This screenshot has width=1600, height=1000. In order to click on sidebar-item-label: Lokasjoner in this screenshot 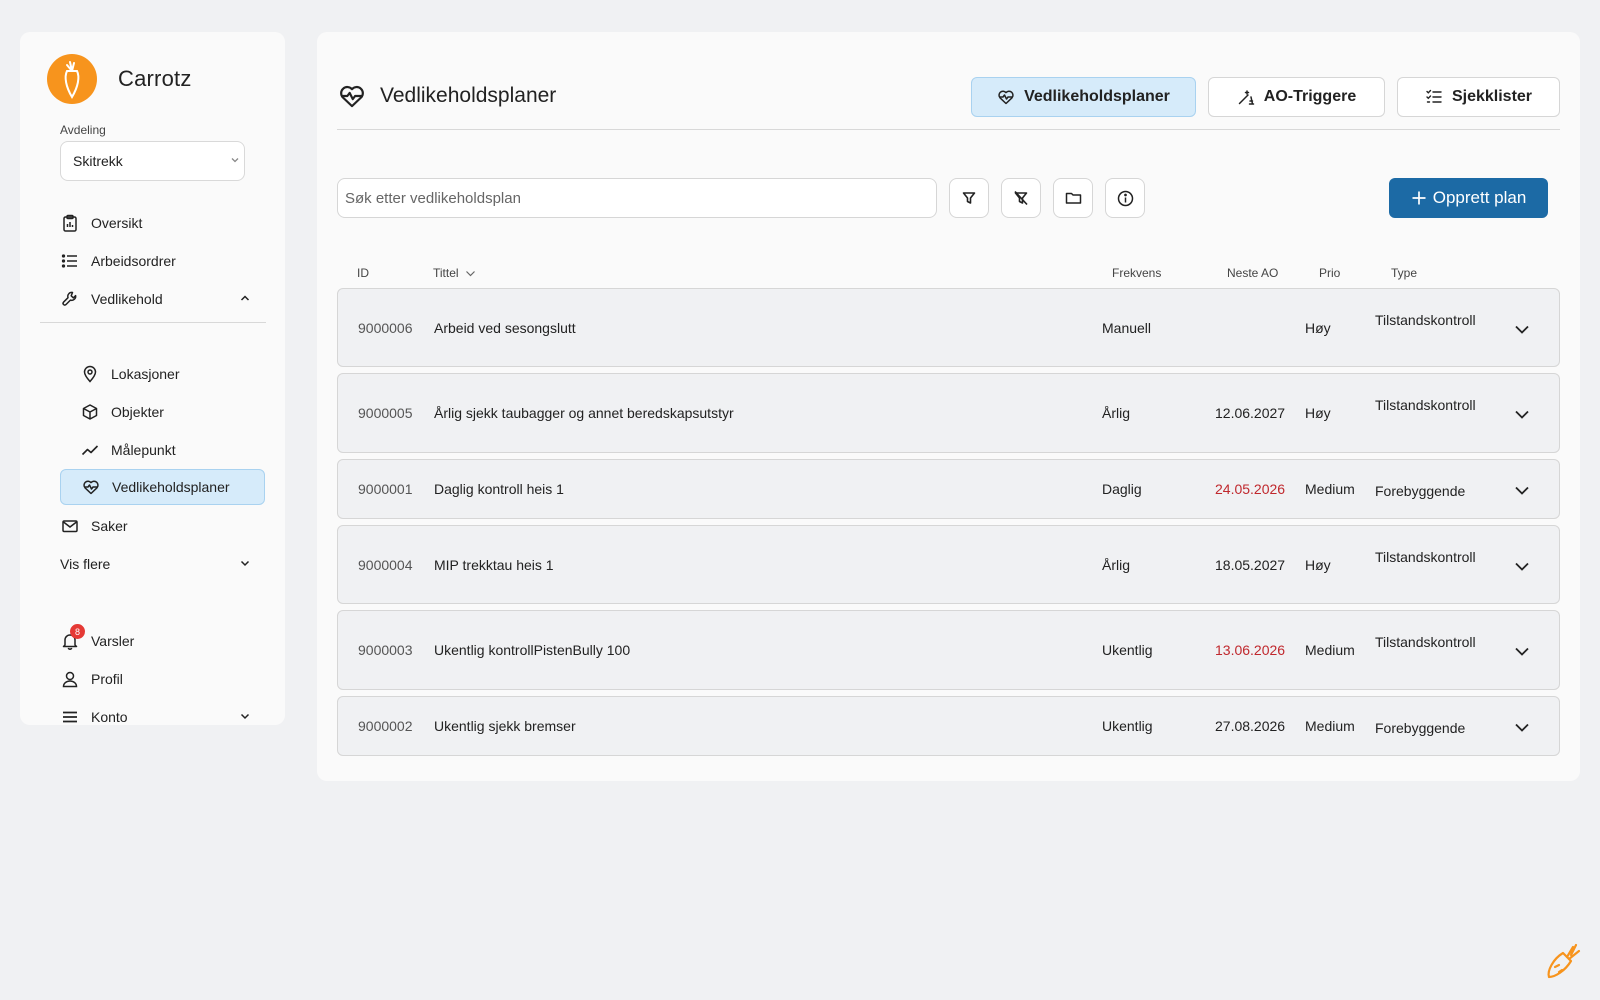, I will do `click(145, 374)`.